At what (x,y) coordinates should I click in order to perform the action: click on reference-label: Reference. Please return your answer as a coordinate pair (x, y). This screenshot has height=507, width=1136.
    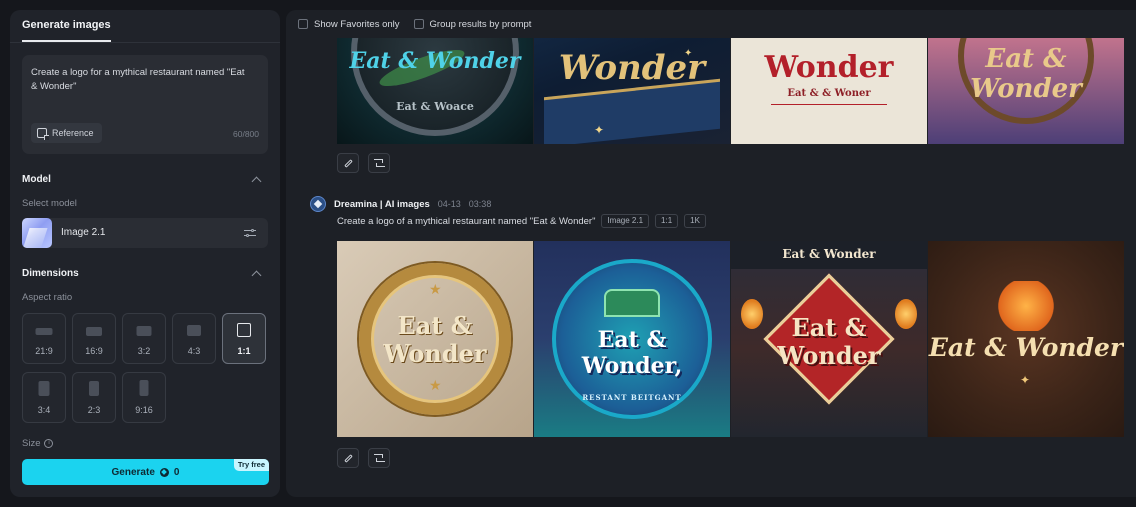
    Looking at the image, I should click on (73, 133).